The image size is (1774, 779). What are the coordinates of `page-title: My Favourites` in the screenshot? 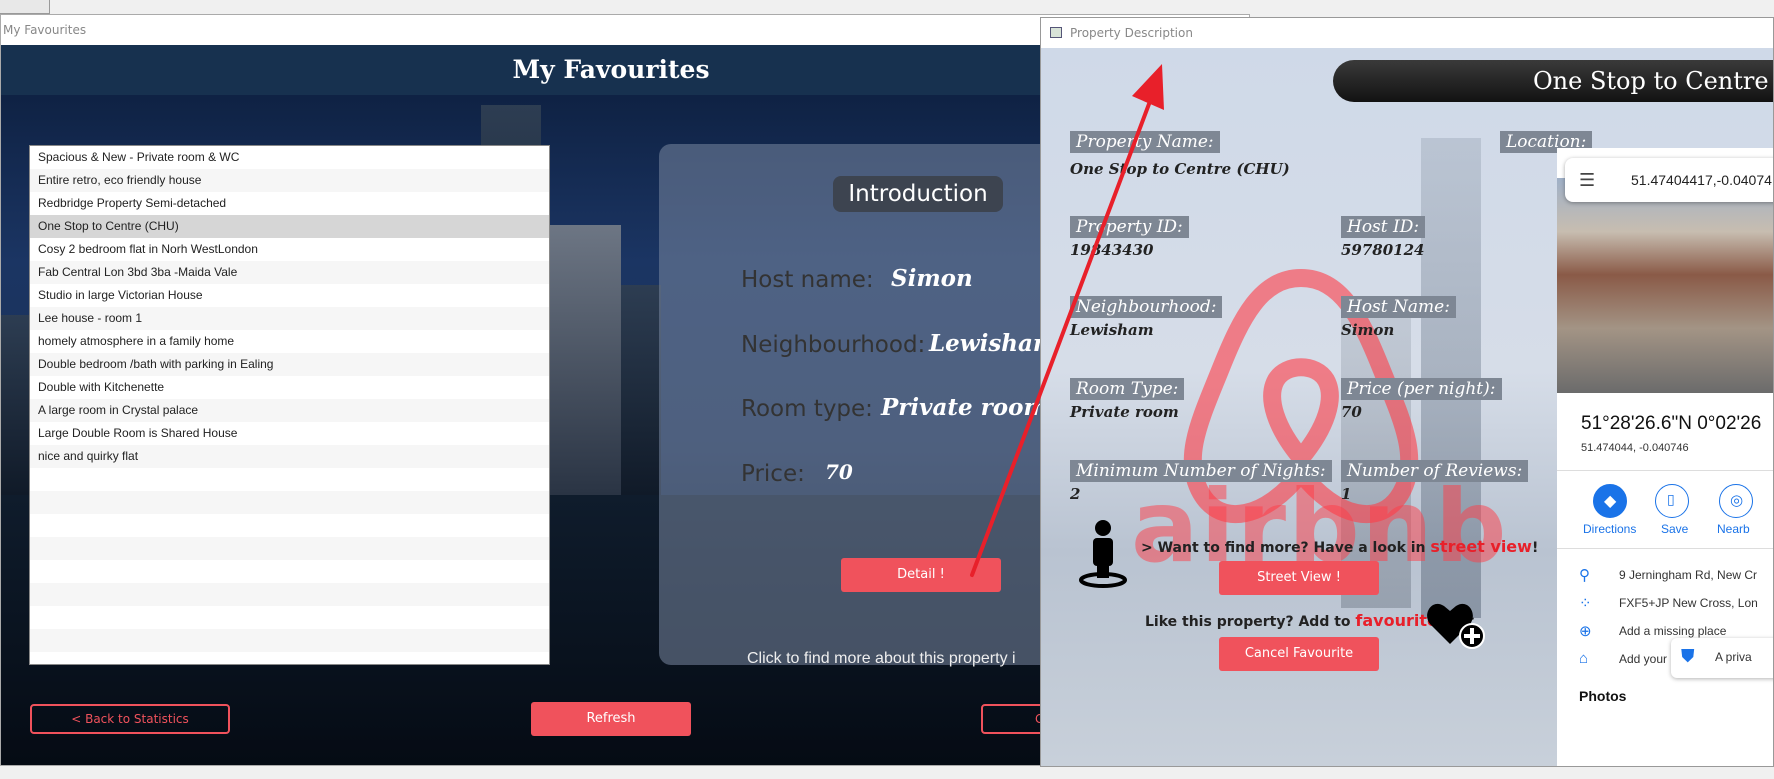 It's located at (611, 69).